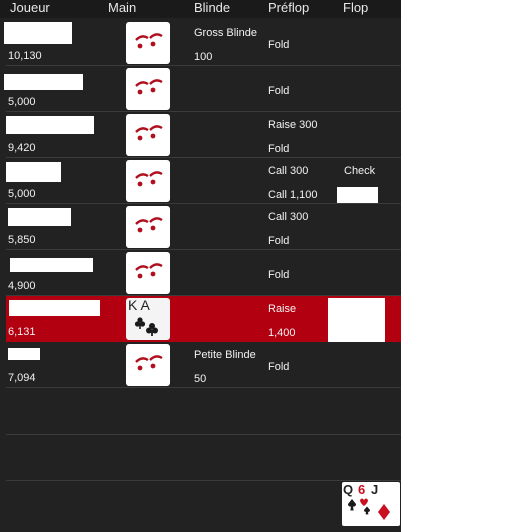 Image resolution: width=512 pixels, height=532 pixels. I want to click on preflop-action-2: 1,400, so click(282, 333).